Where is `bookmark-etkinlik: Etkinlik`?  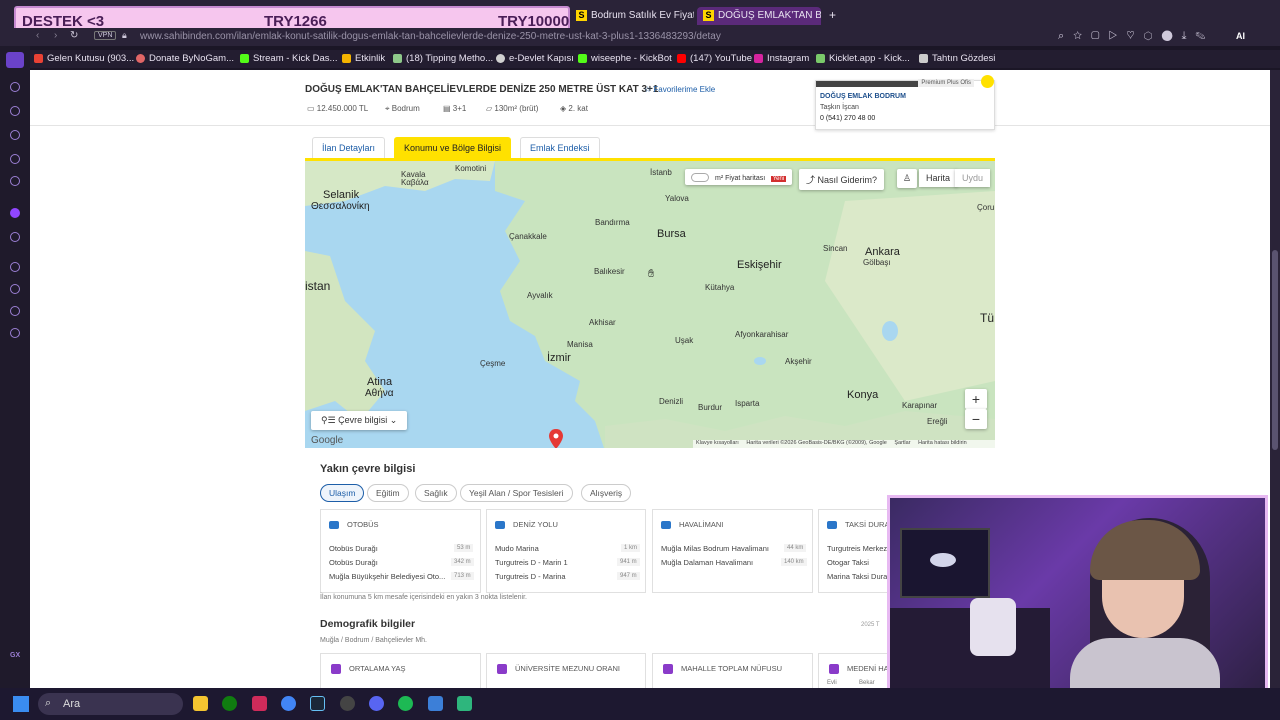 bookmark-etkinlik: Etkinlik is located at coordinates (363, 58).